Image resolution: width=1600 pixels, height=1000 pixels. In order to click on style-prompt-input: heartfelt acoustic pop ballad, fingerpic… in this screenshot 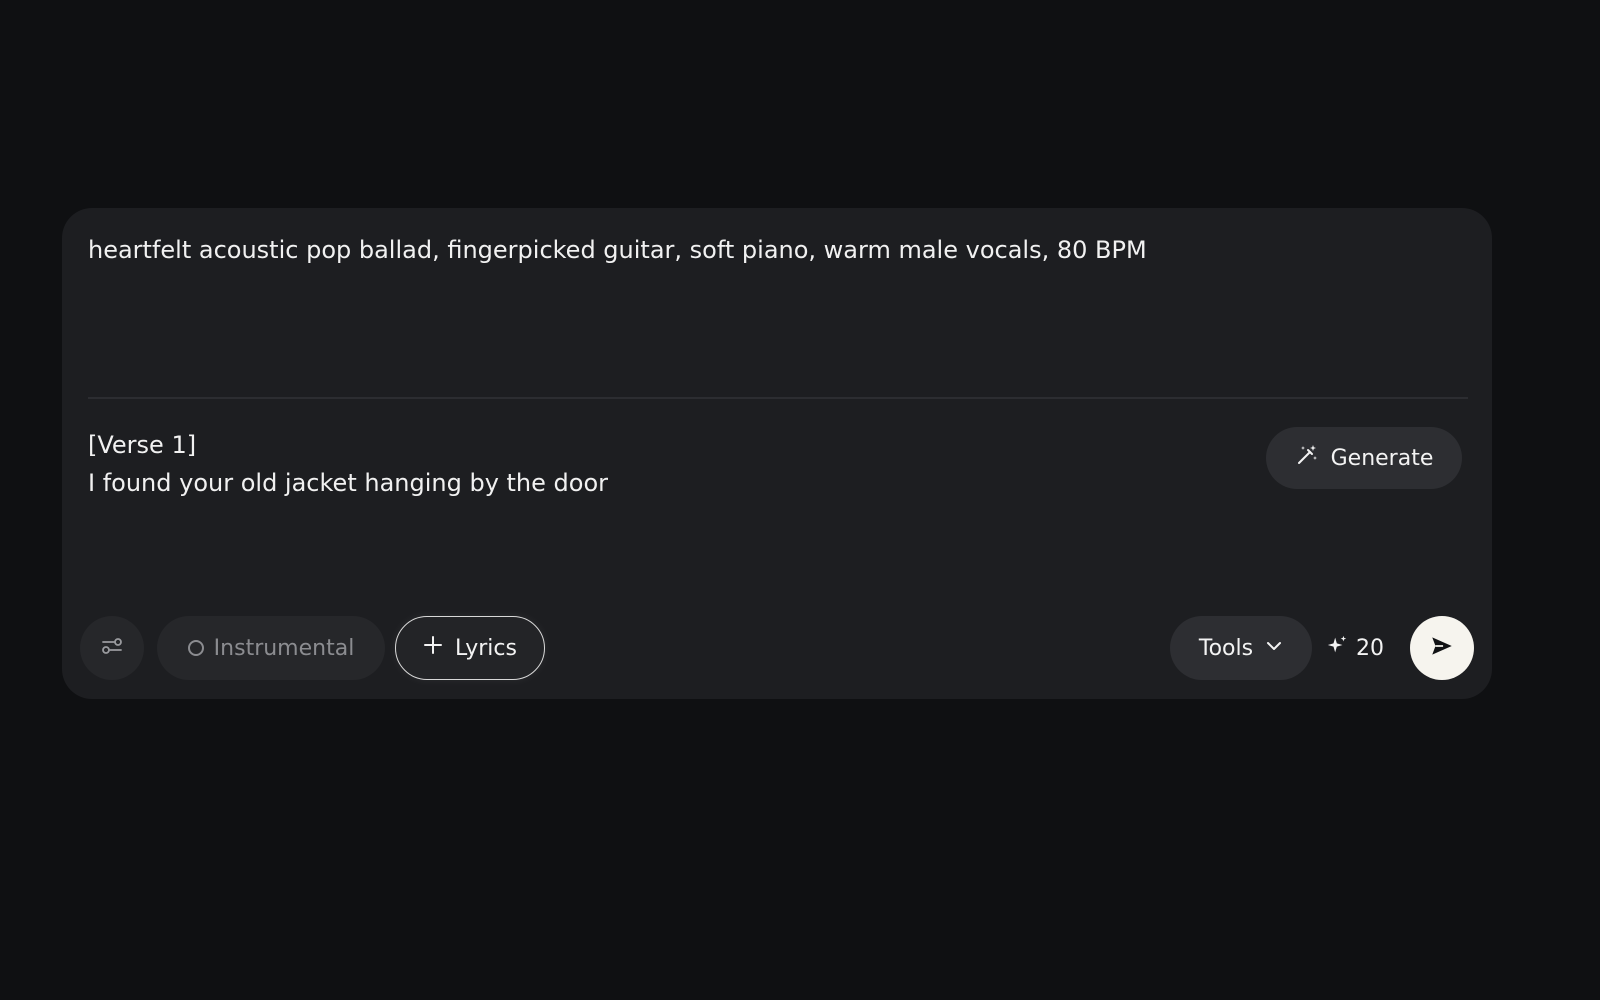, I will do `click(773, 250)`.